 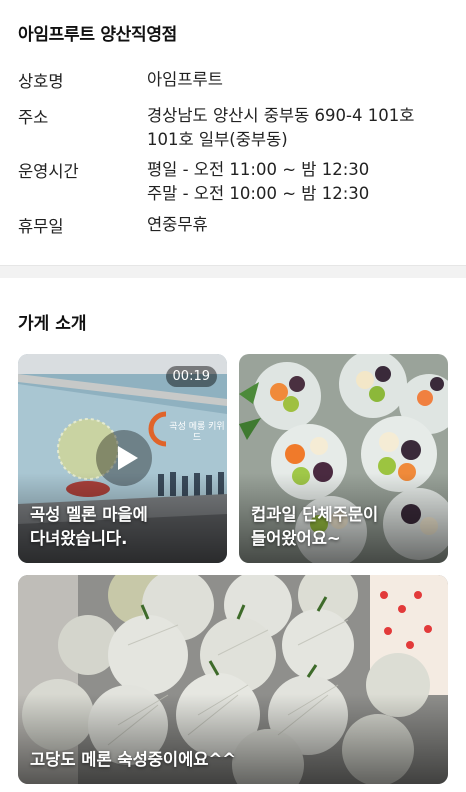 I want to click on name-value: 아임프루트, so click(x=185, y=79).